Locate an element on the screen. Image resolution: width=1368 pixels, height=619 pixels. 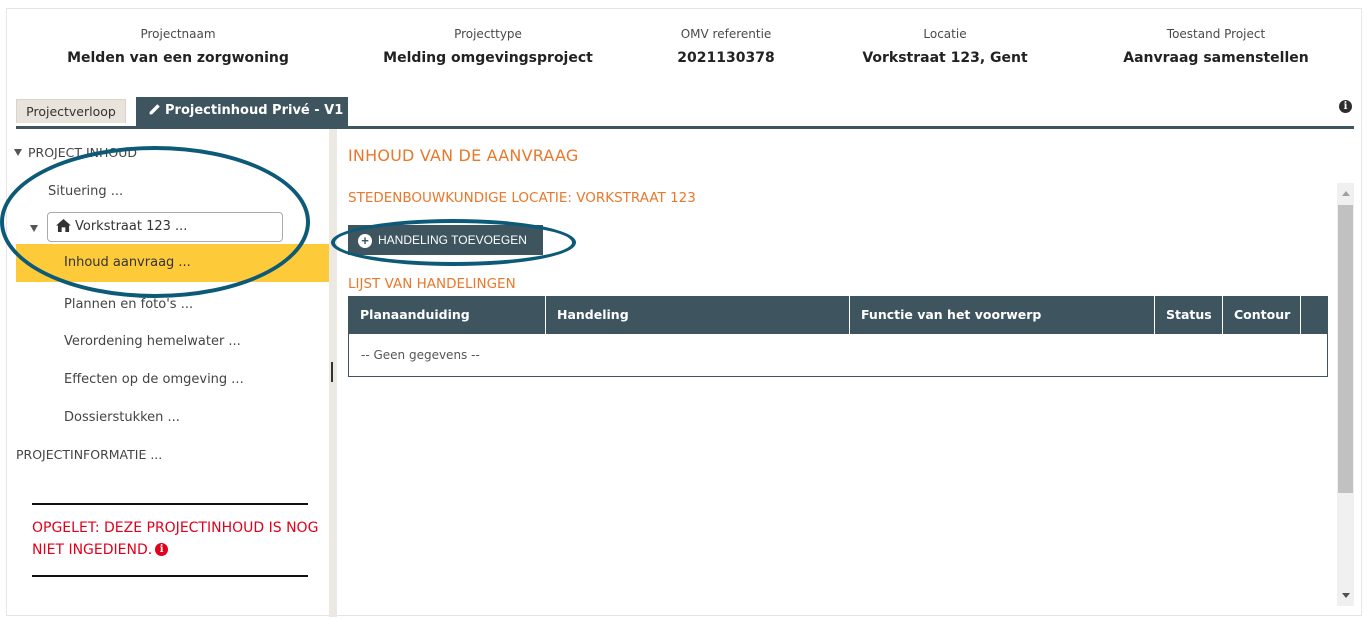
home-icon is located at coordinates (63, 225).